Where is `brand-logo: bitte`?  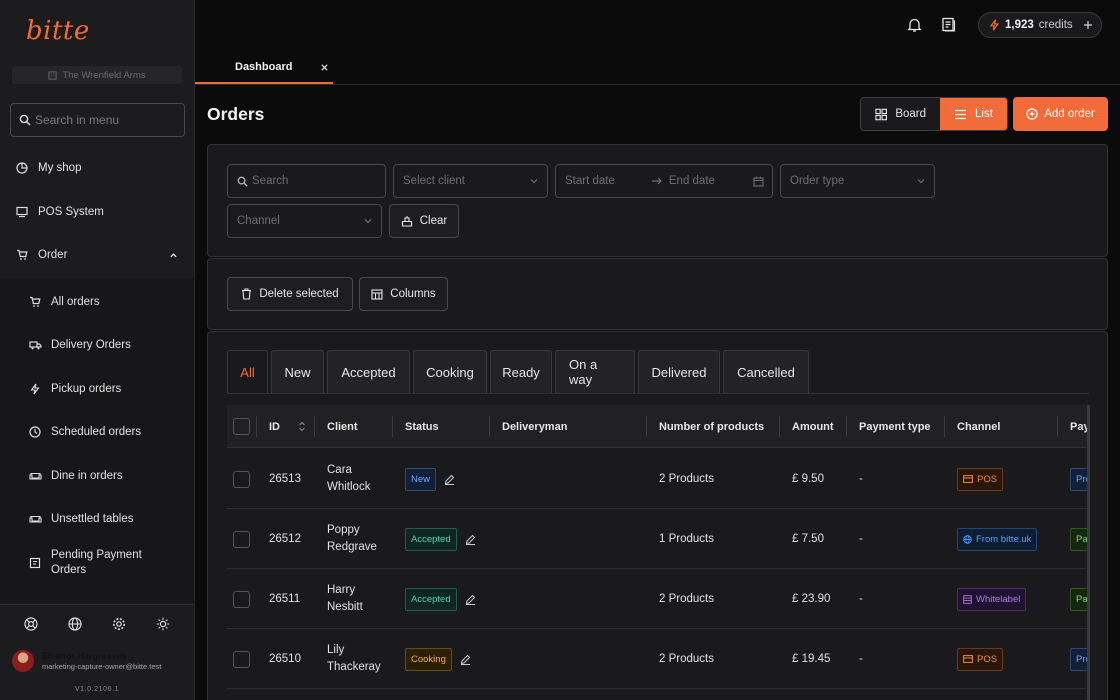 brand-logo: bitte is located at coordinates (58, 31).